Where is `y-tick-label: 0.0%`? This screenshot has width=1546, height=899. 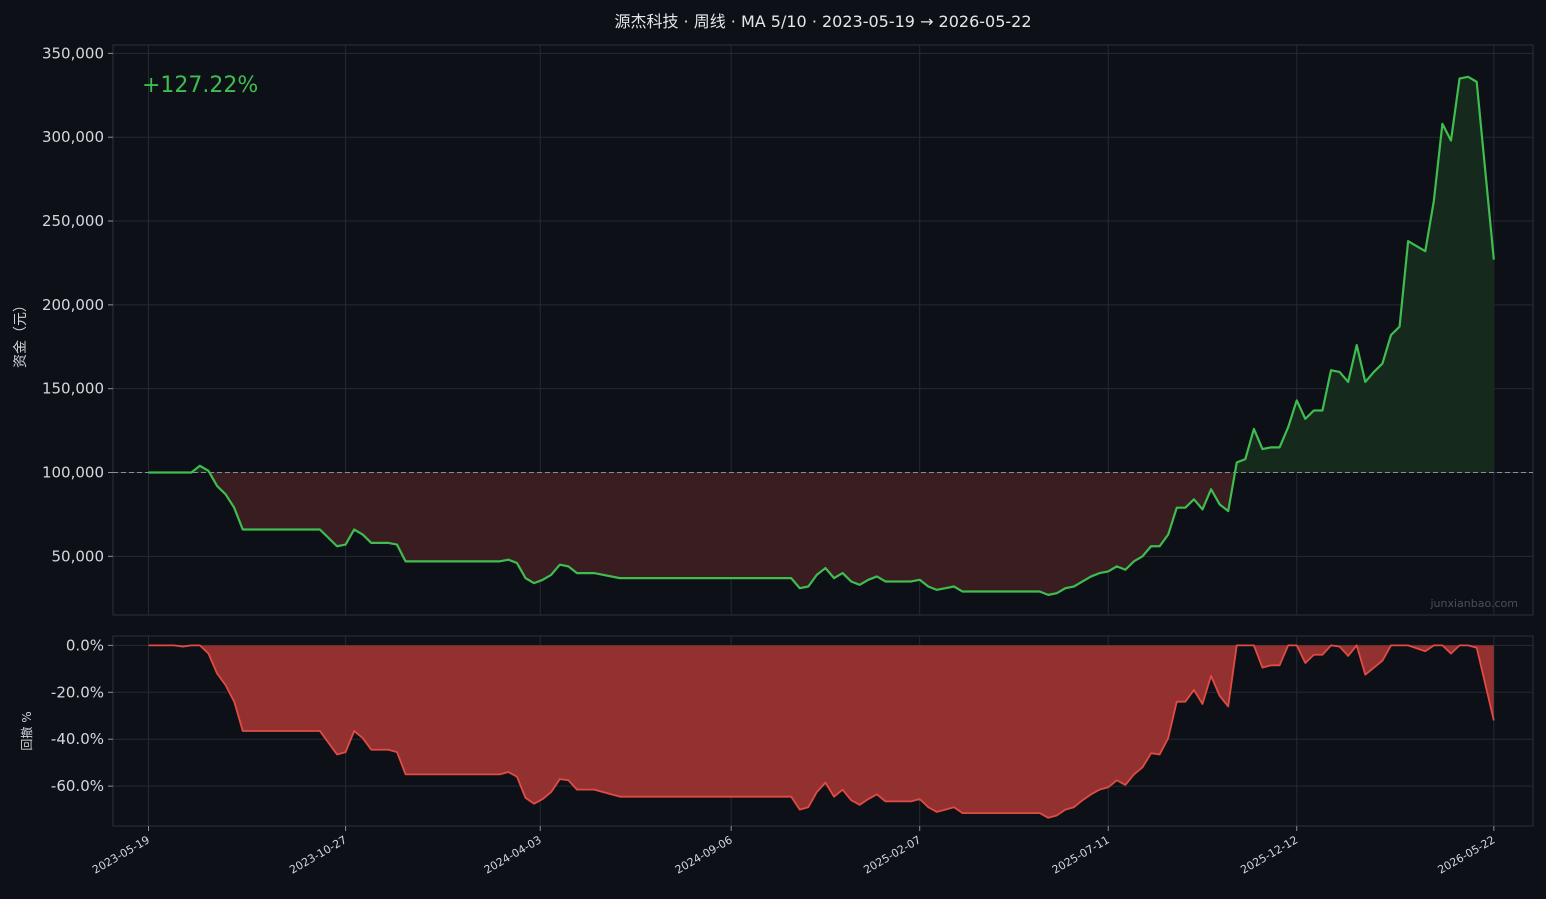 y-tick-label: 0.0% is located at coordinates (85, 645).